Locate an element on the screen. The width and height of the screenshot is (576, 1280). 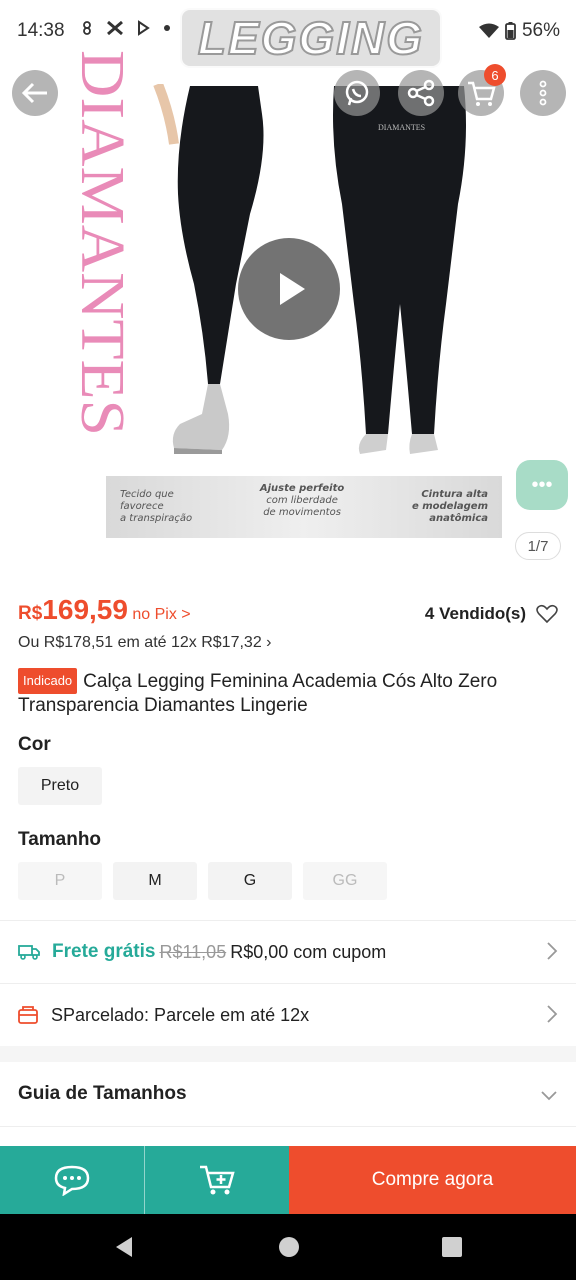
sold-count-text: 4 Vendido(s) is located at coordinates (475, 613).